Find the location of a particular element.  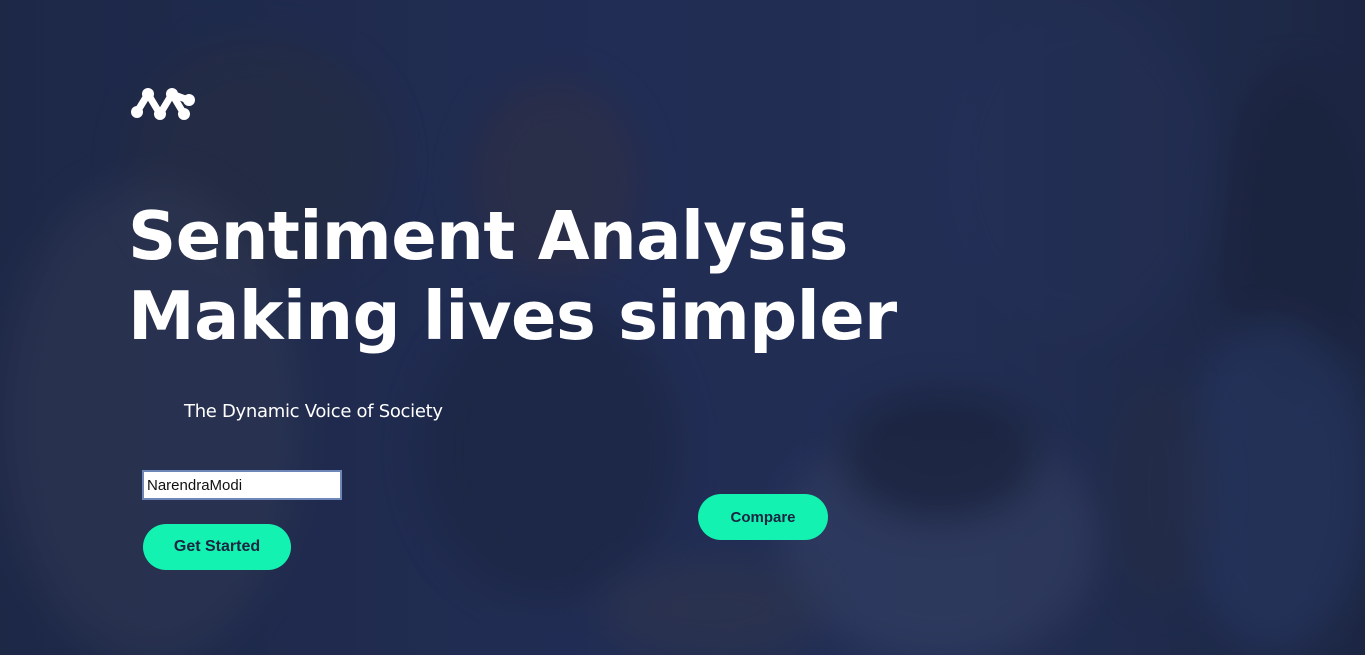

compare-button: Compare is located at coordinates (763, 517).